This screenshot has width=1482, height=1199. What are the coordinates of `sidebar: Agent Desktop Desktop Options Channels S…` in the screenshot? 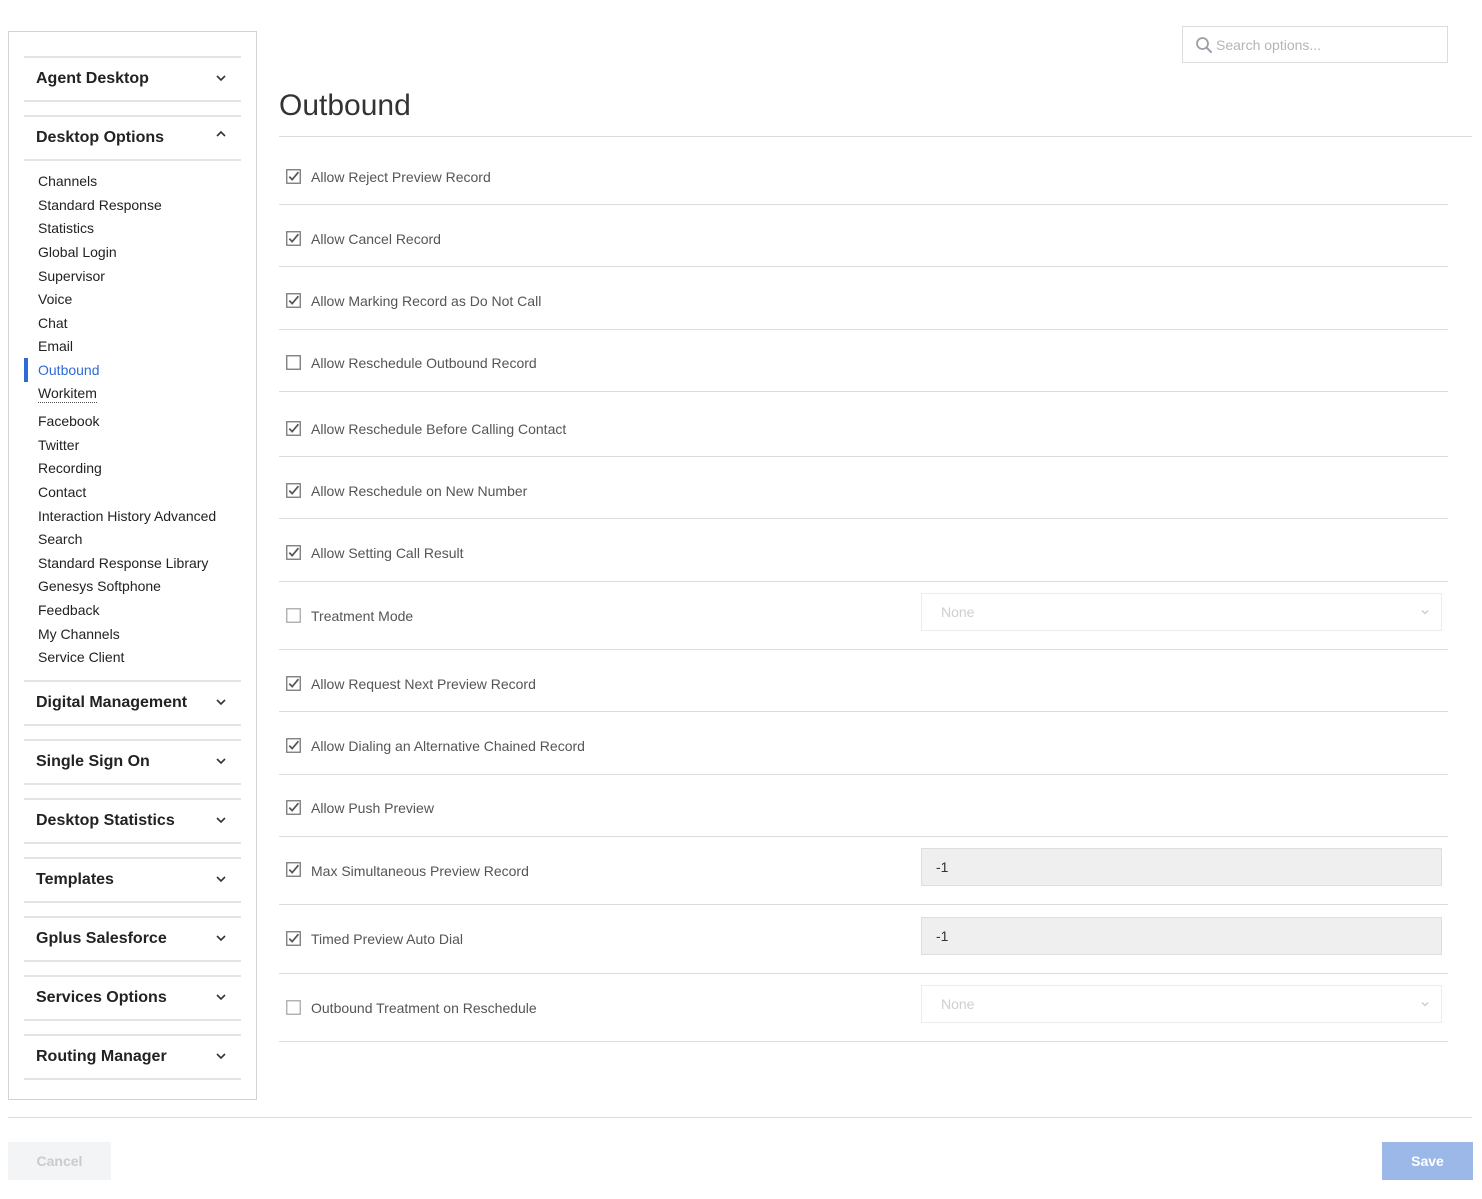 It's located at (132, 565).